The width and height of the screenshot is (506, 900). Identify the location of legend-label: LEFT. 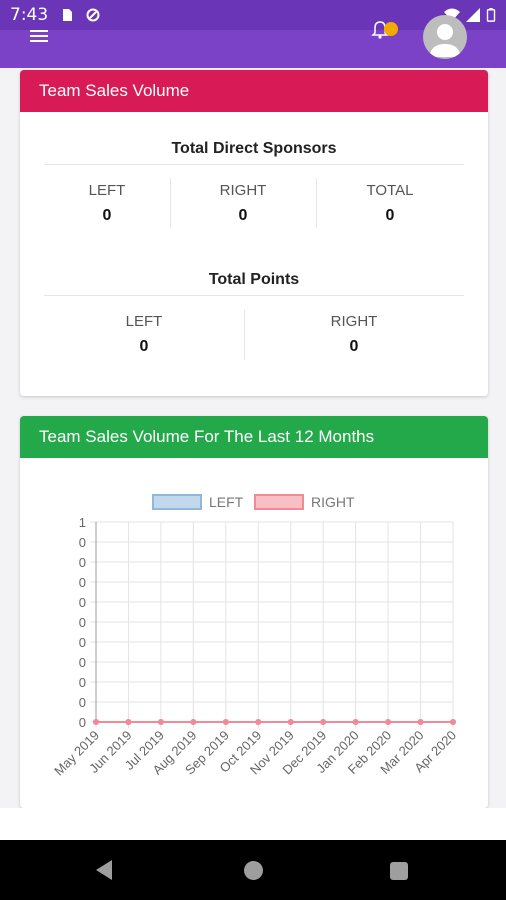
(226, 502).